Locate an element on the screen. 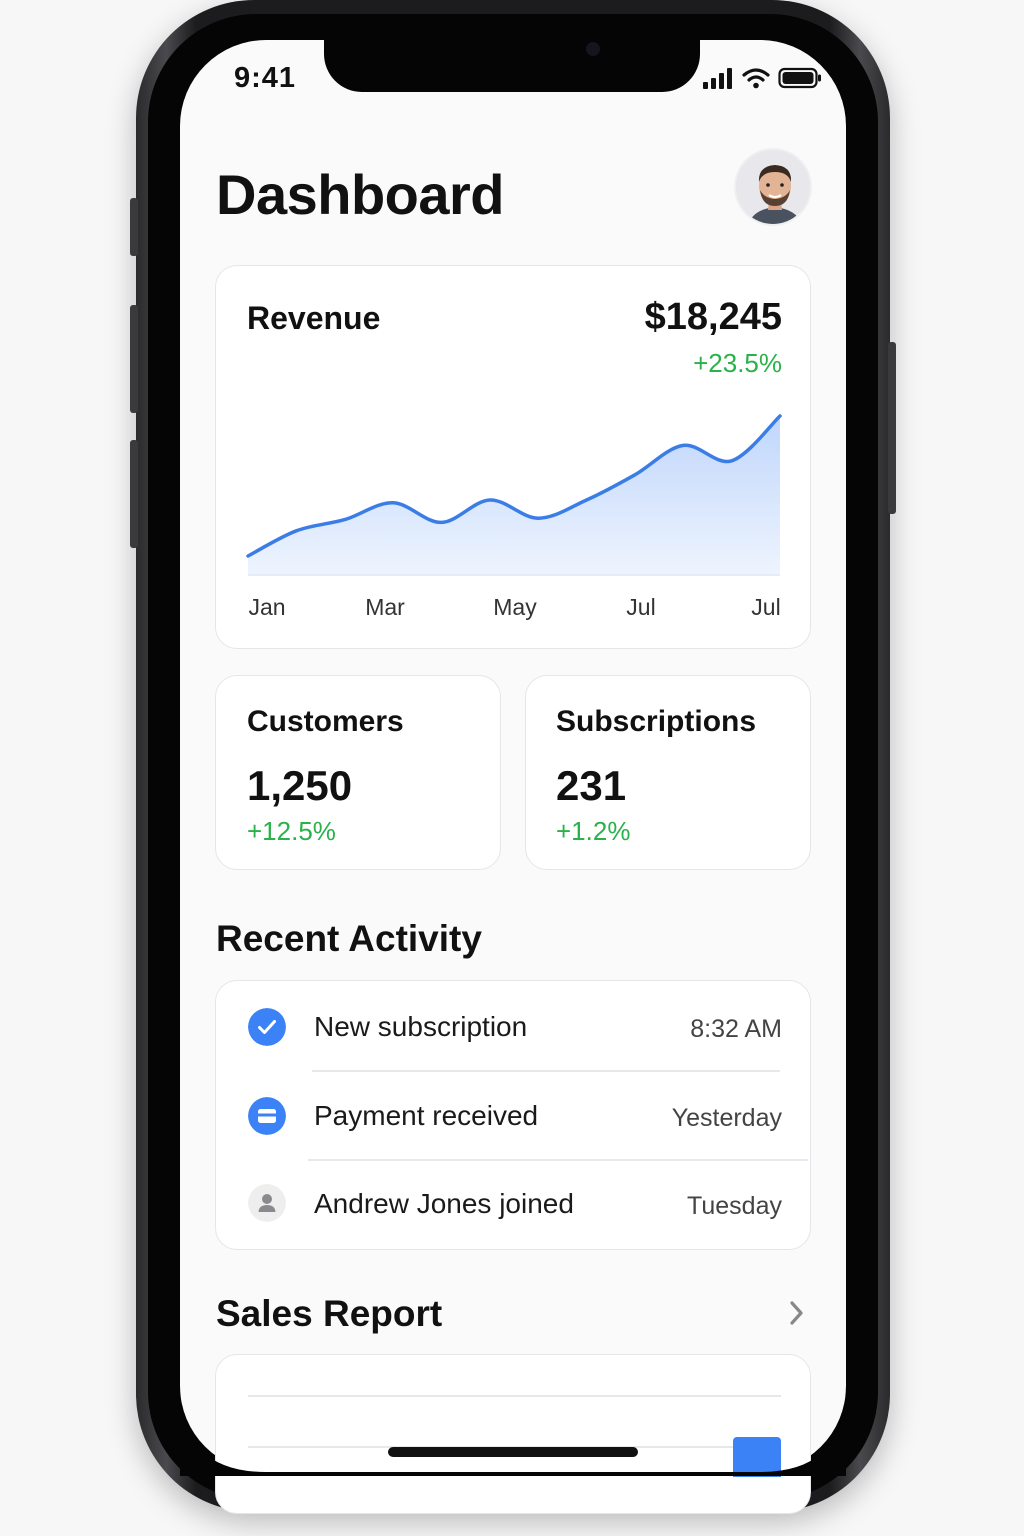 The height and width of the screenshot is (1536, 1024). screen-bottom-edge is located at coordinates (513, 1474).